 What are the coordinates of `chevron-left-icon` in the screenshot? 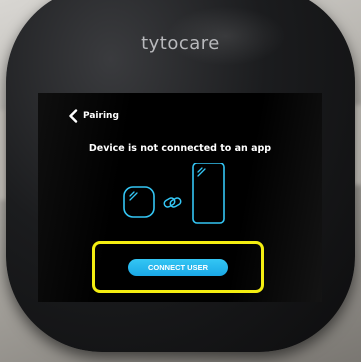 It's located at (73, 116).